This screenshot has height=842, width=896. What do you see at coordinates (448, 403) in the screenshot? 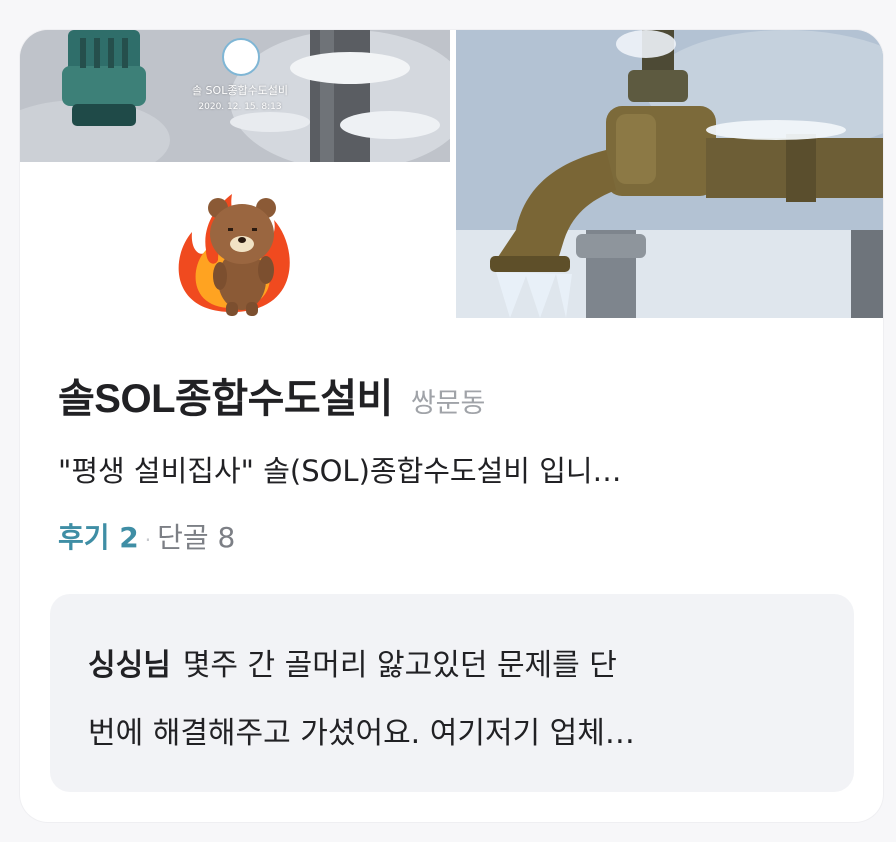
I see `business-location: 쌍문동` at bounding box center [448, 403].